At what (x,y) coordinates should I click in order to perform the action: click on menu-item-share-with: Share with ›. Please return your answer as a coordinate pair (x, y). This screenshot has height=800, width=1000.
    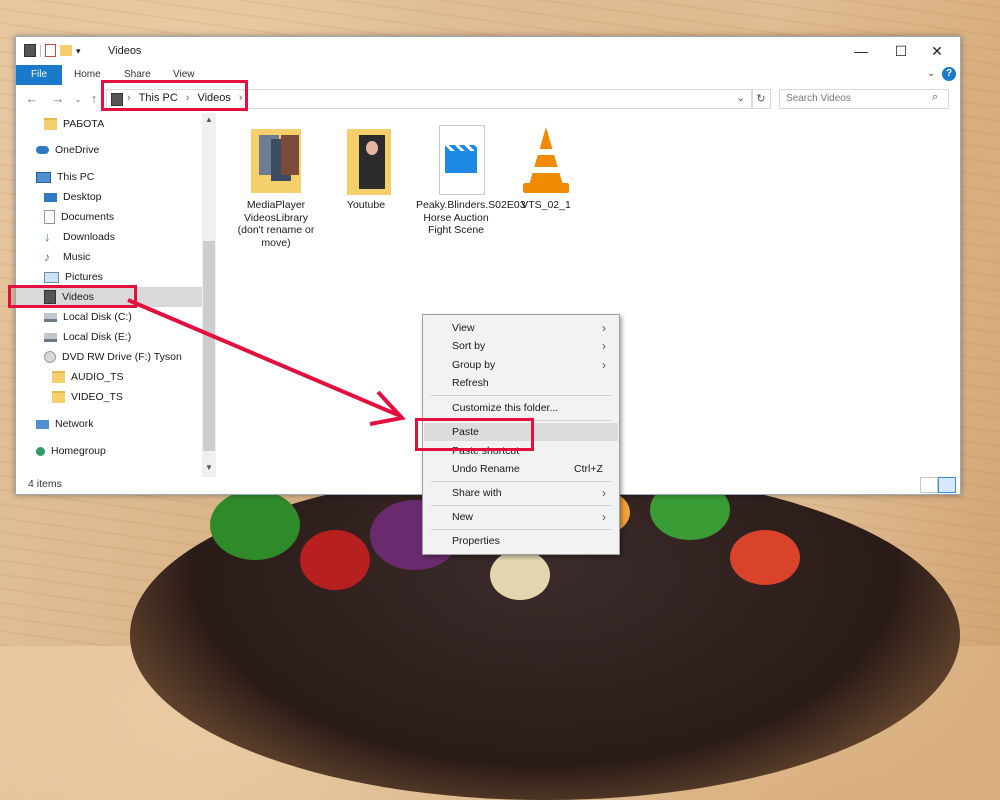
    Looking at the image, I should click on (521, 493).